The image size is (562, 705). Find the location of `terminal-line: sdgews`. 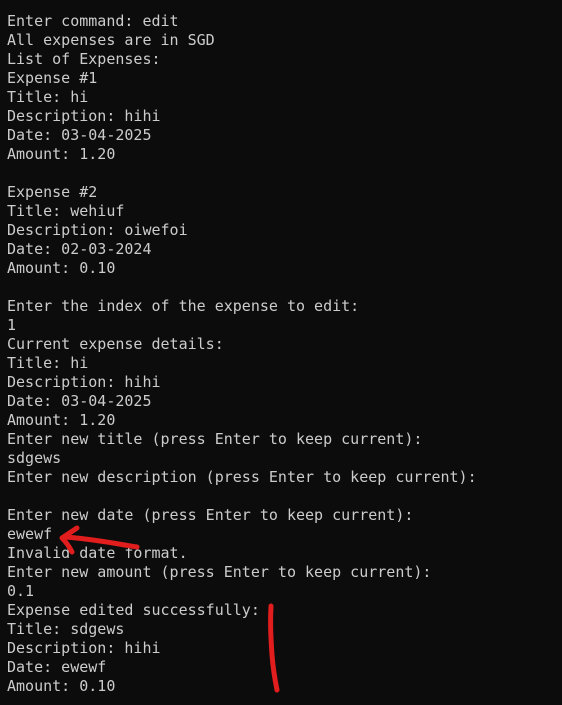

terminal-line: sdgews is located at coordinates (34, 458).